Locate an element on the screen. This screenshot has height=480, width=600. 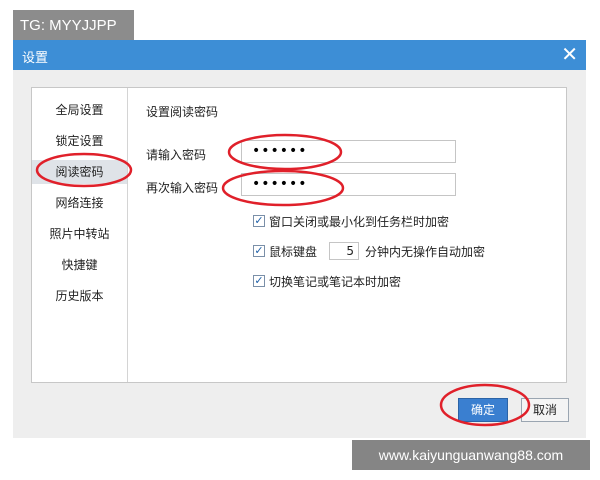
password-label: 请输入密码 is located at coordinates (176, 155).